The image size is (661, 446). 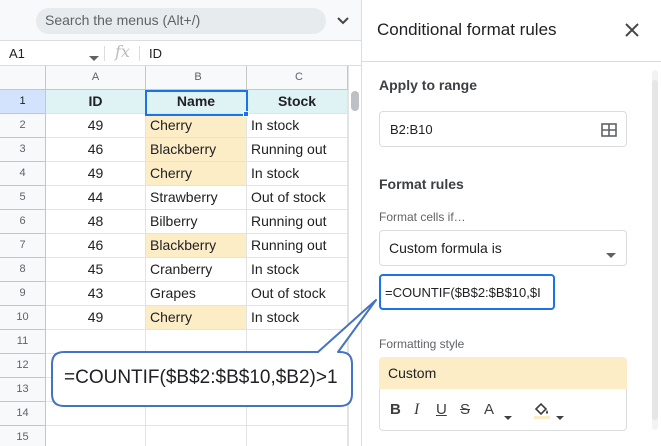 I want to click on italic-button: I, so click(x=416, y=410).